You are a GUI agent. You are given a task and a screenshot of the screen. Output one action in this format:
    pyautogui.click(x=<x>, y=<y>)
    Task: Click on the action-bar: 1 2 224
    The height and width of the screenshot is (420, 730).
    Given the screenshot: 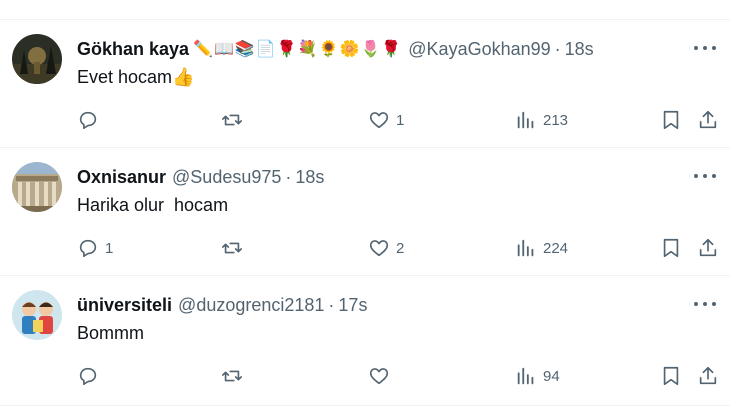 What is the action you would take?
    pyautogui.click(x=399, y=248)
    